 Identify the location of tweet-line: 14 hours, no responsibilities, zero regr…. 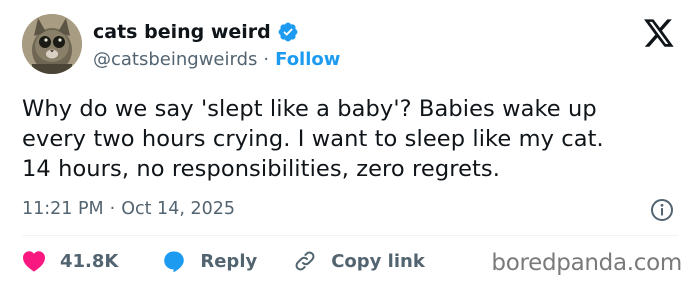
(261, 169).